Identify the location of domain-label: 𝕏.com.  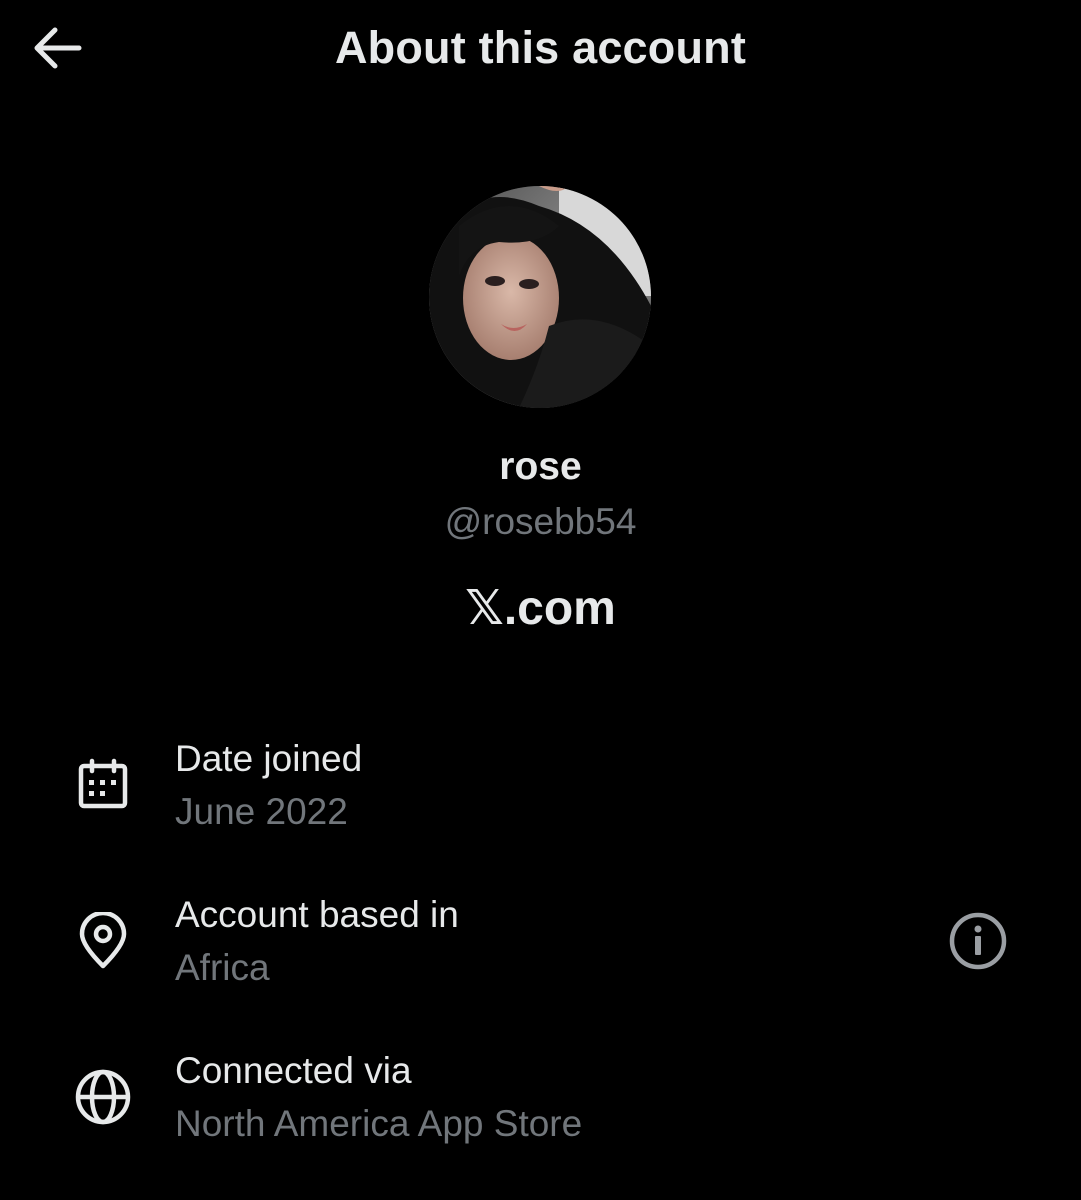
(540, 608).